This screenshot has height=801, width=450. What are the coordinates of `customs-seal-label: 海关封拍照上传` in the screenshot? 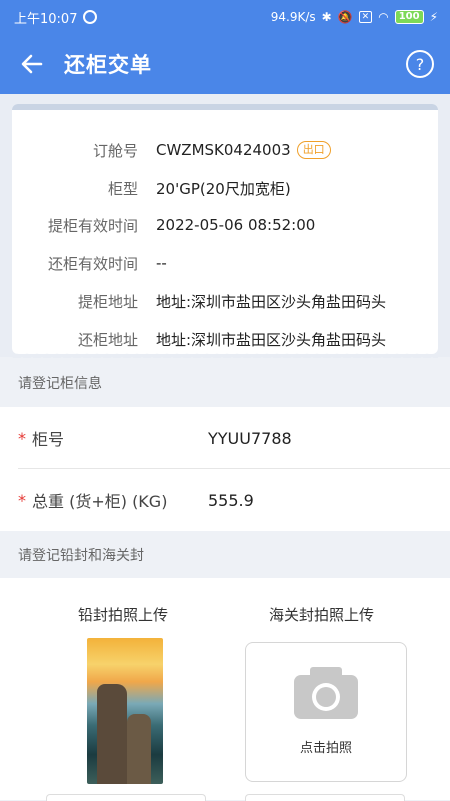 It's located at (322, 615).